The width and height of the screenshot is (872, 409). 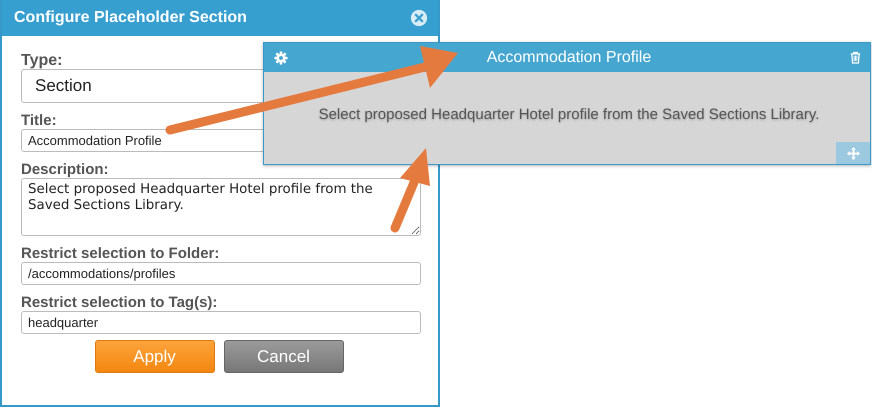 What do you see at coordinates (120, 253) in the screenshot?
I see `field-label: Restrict selection to Folder:` at bounding box center [120, 253].